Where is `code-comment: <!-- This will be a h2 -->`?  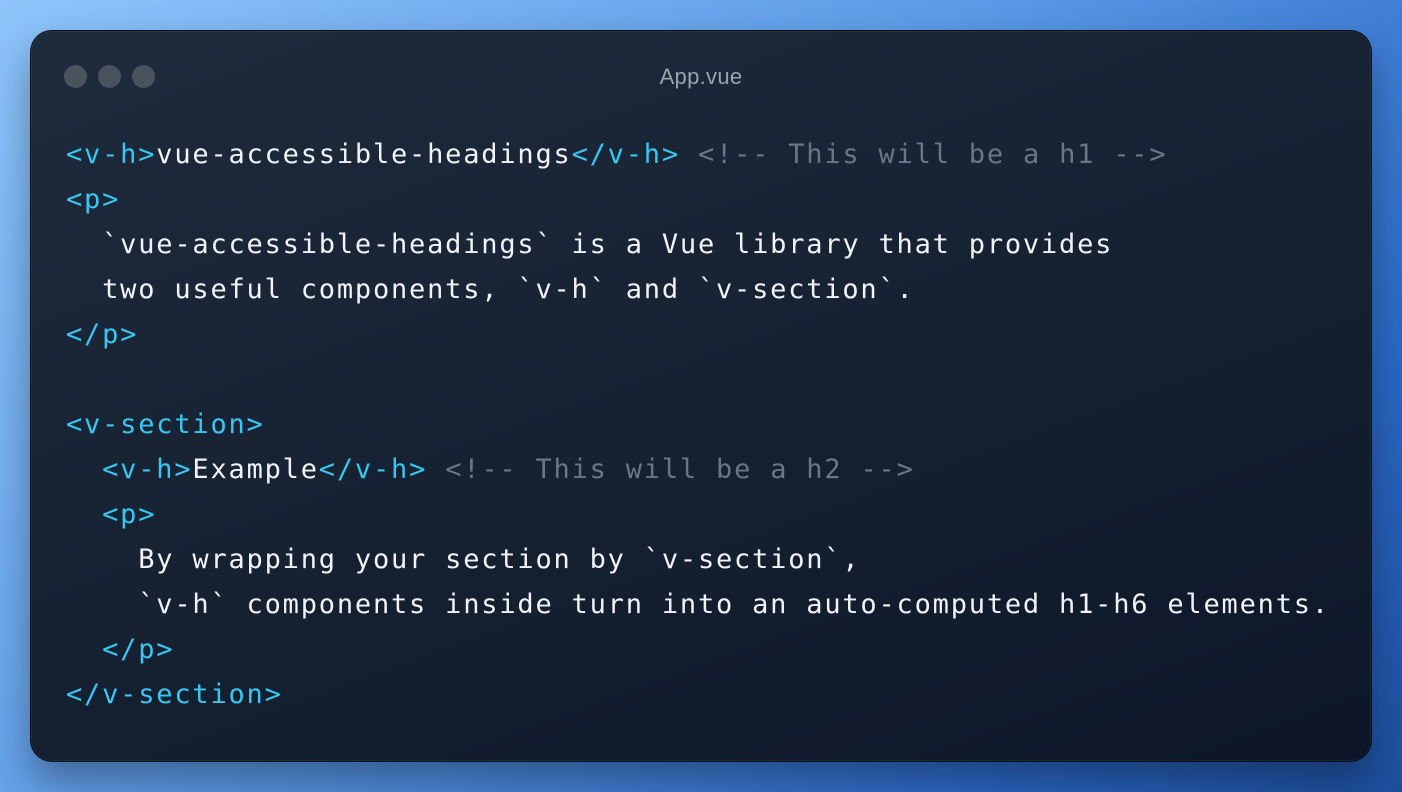
code-comment: <!-- This will be a h2 --> is located at coordinates (680, 469).